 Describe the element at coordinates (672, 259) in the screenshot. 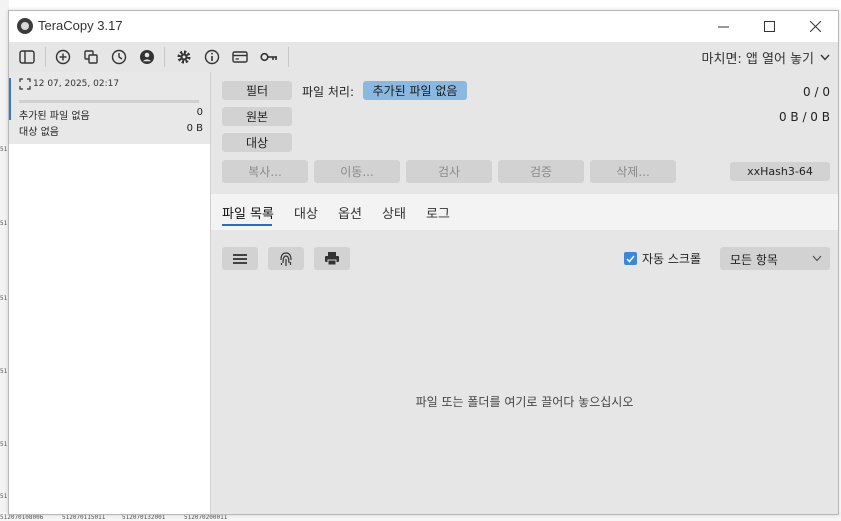

I see `auto-scroll-label: 자동 스크롤` at that location.